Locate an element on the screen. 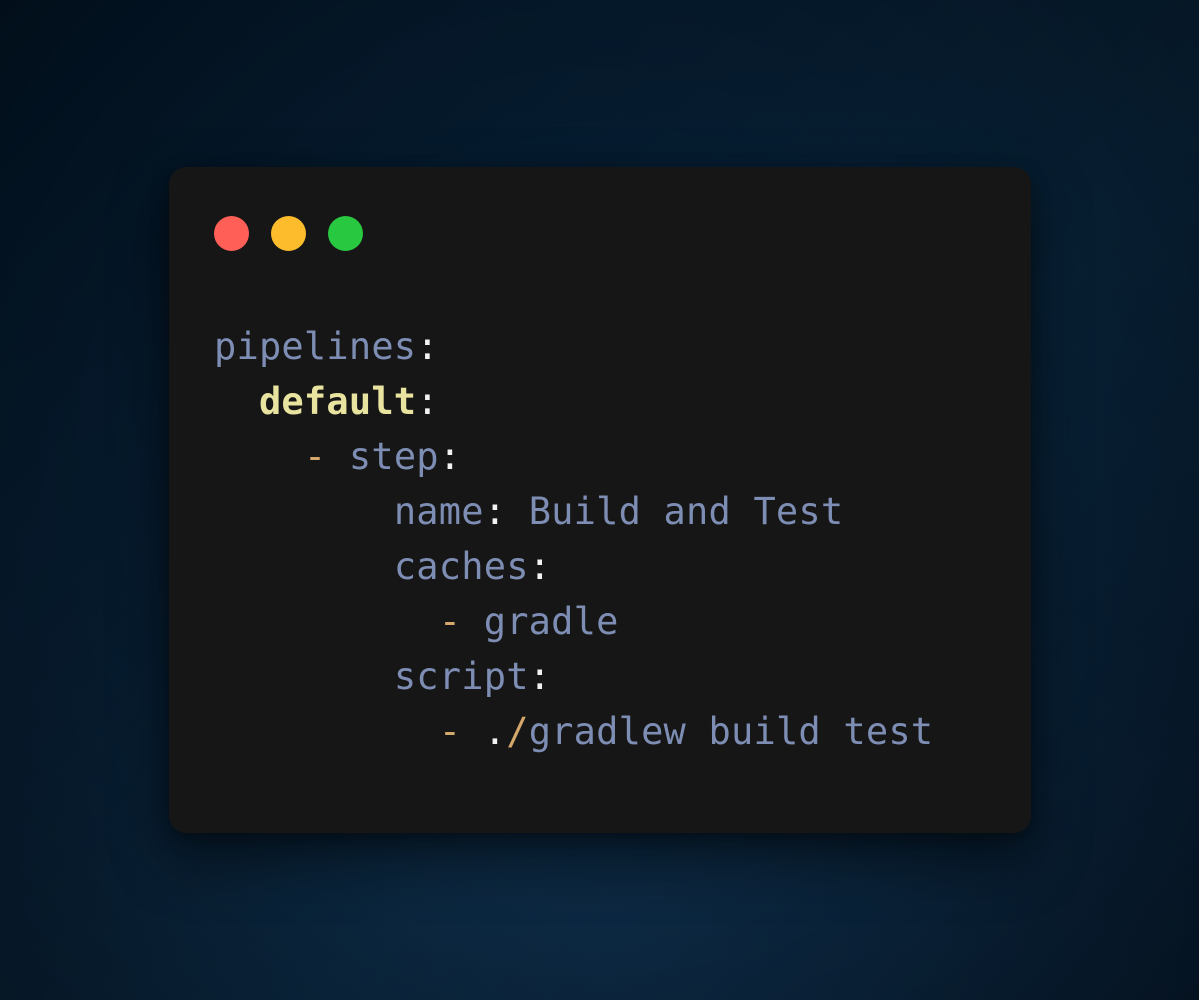  traffic-light-close-icon is located at coordinates (231, 233).